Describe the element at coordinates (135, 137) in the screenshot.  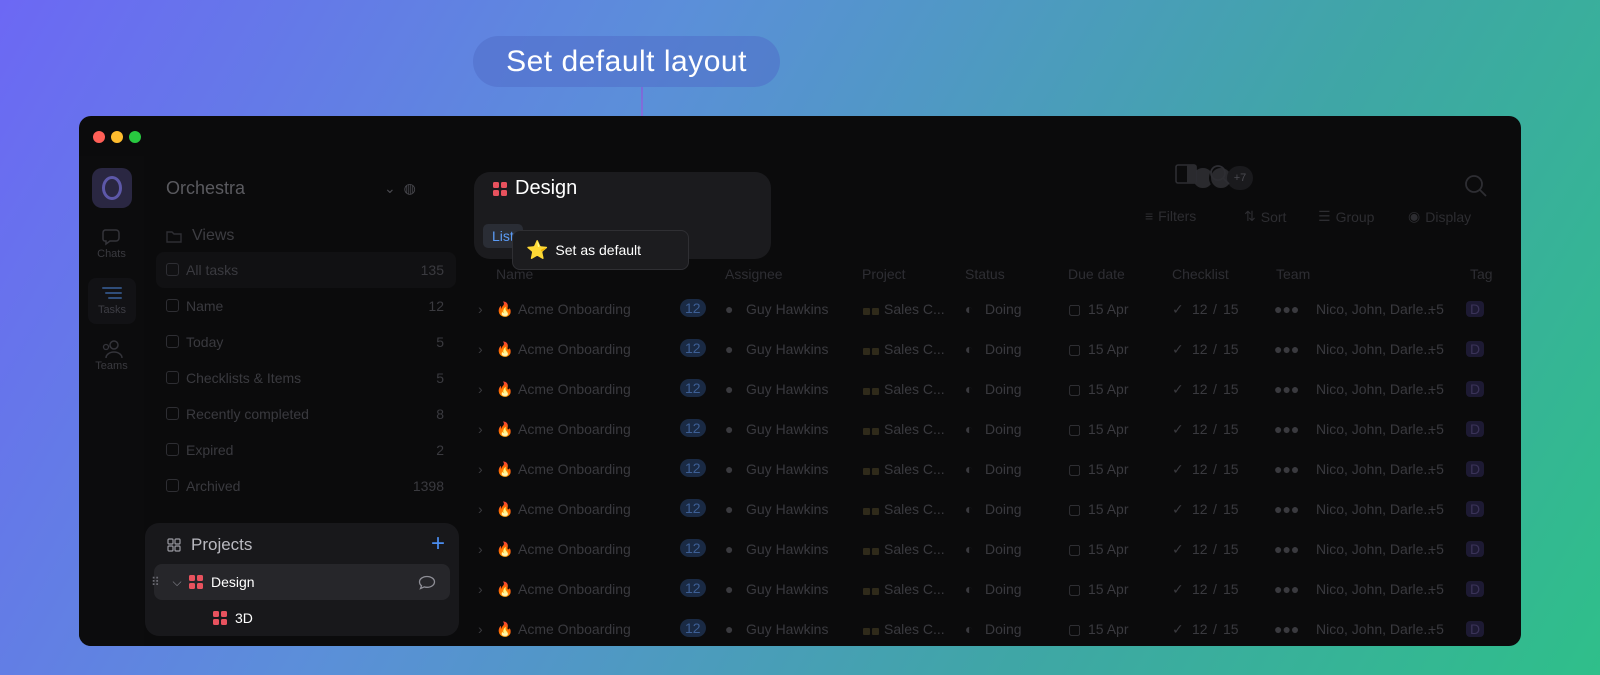
I see `maximize-window-button` at that location.